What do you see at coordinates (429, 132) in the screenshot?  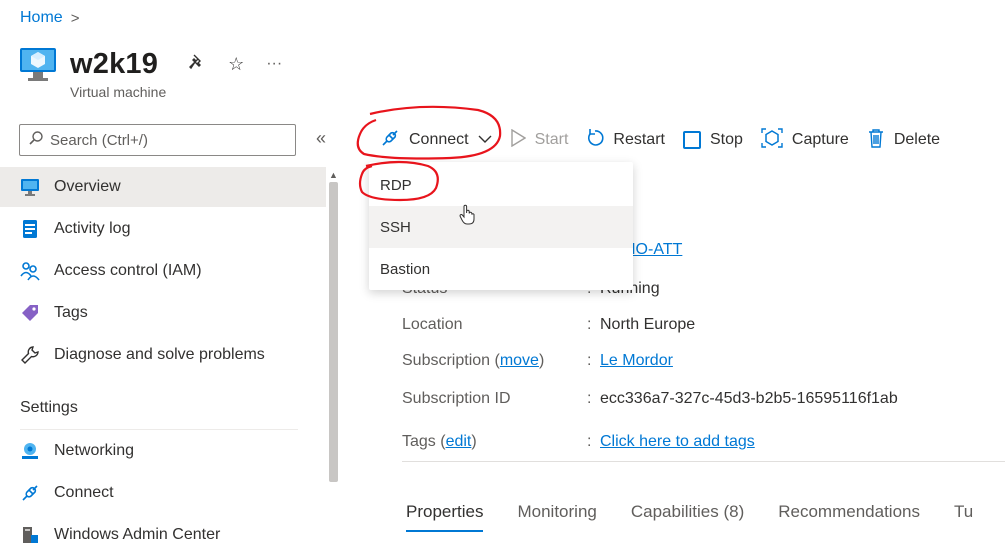 I see `connect-annotation-circle` at bounding box center [429, 132].